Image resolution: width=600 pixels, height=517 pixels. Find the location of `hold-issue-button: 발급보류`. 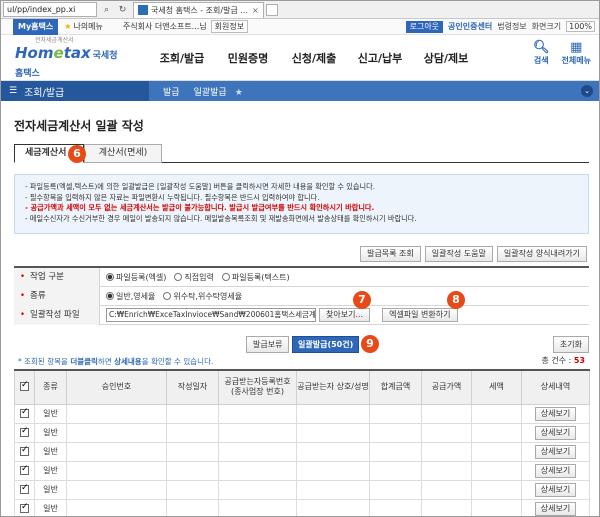

hold-issue-button: 발급보류 is located at coordinates (268, 344).